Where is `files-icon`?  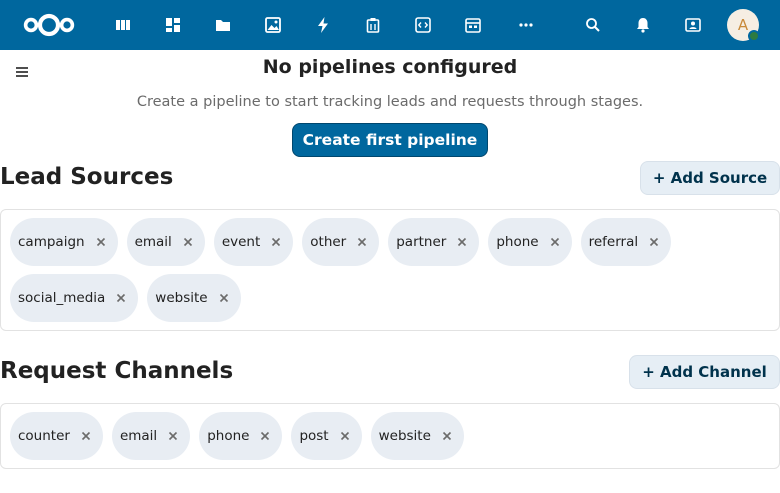 files-icon is located at coordinates (223, 25).